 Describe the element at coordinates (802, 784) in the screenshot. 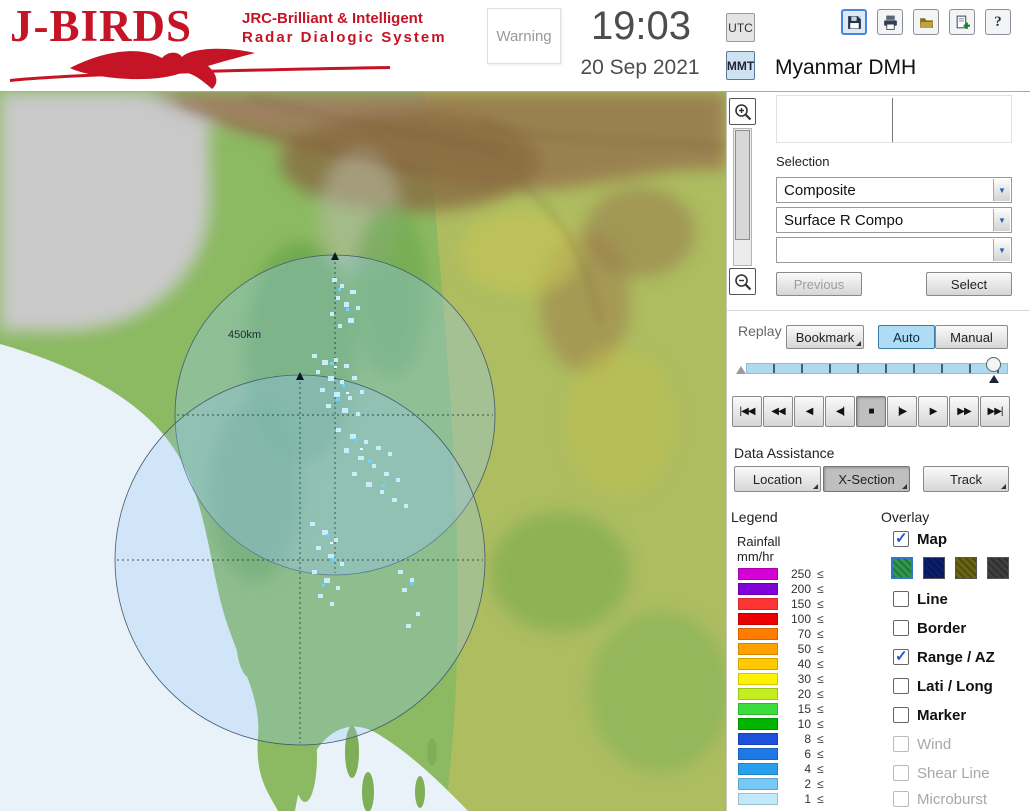

I see `legend-row: 2 ≤` at that location.